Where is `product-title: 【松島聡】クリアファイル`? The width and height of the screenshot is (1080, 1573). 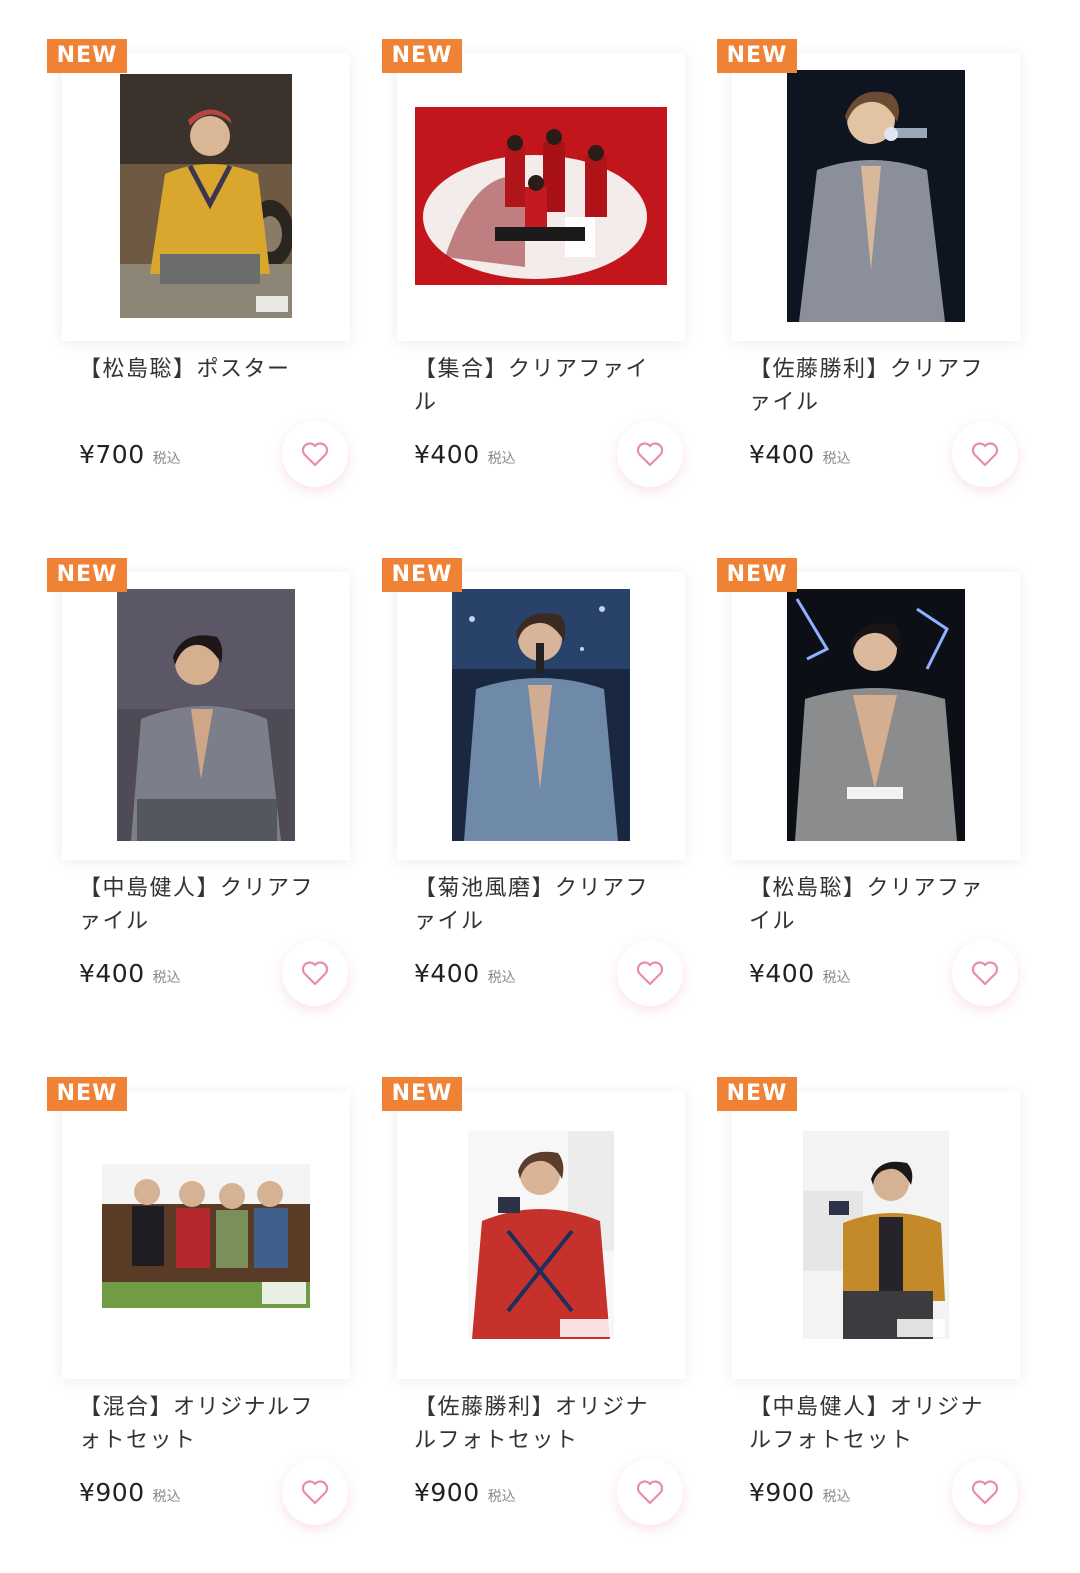
product-title: 【松島聡】クリアファイル is located at coordinates (869, 905).